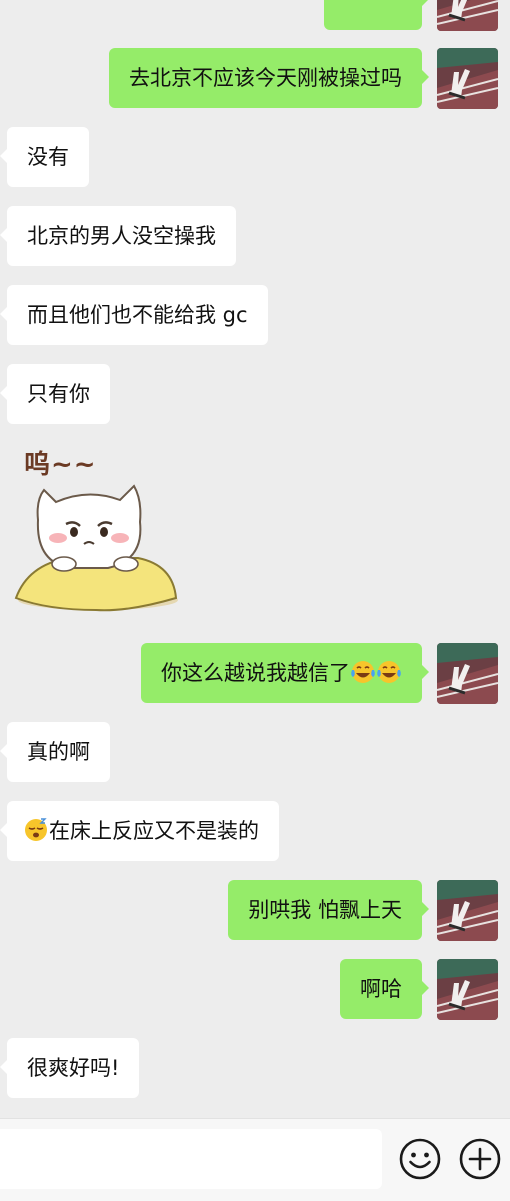 This screenshot has height=1201, width=510. Describe the element at coordinates (255, 673) in the screenshot. I see `message-text: 你这么越说我越信了` at that location.